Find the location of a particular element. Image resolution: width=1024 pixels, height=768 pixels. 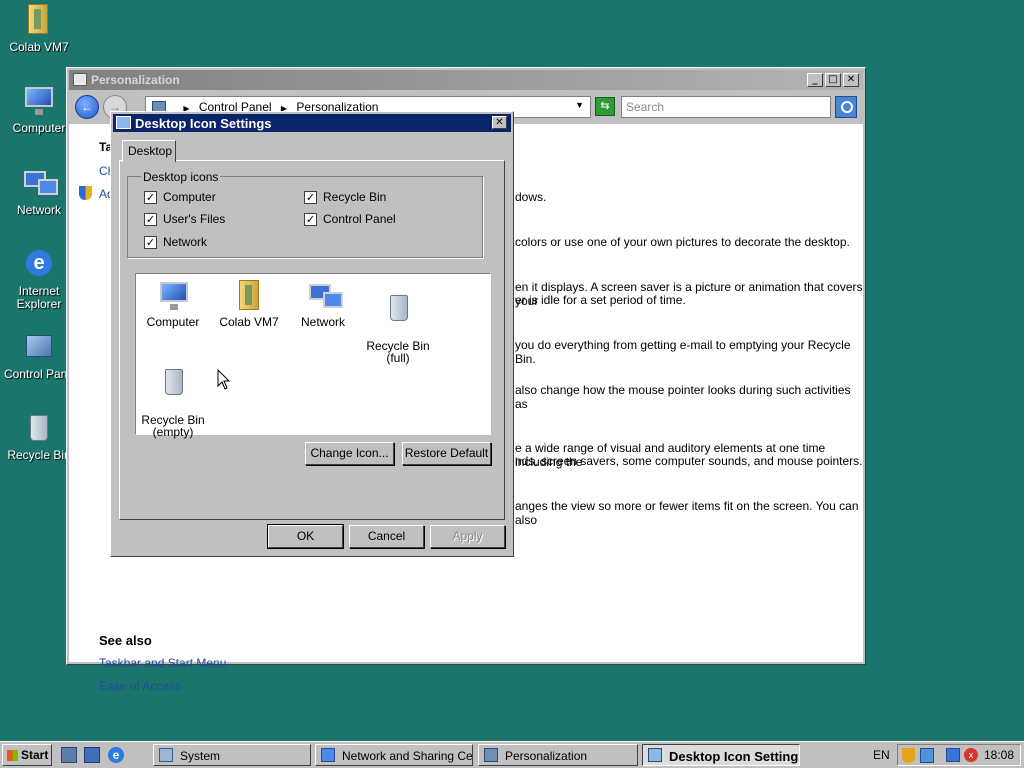

taskbar-button-label: Desktop Icon Settings is located at coordinates (734, 756).